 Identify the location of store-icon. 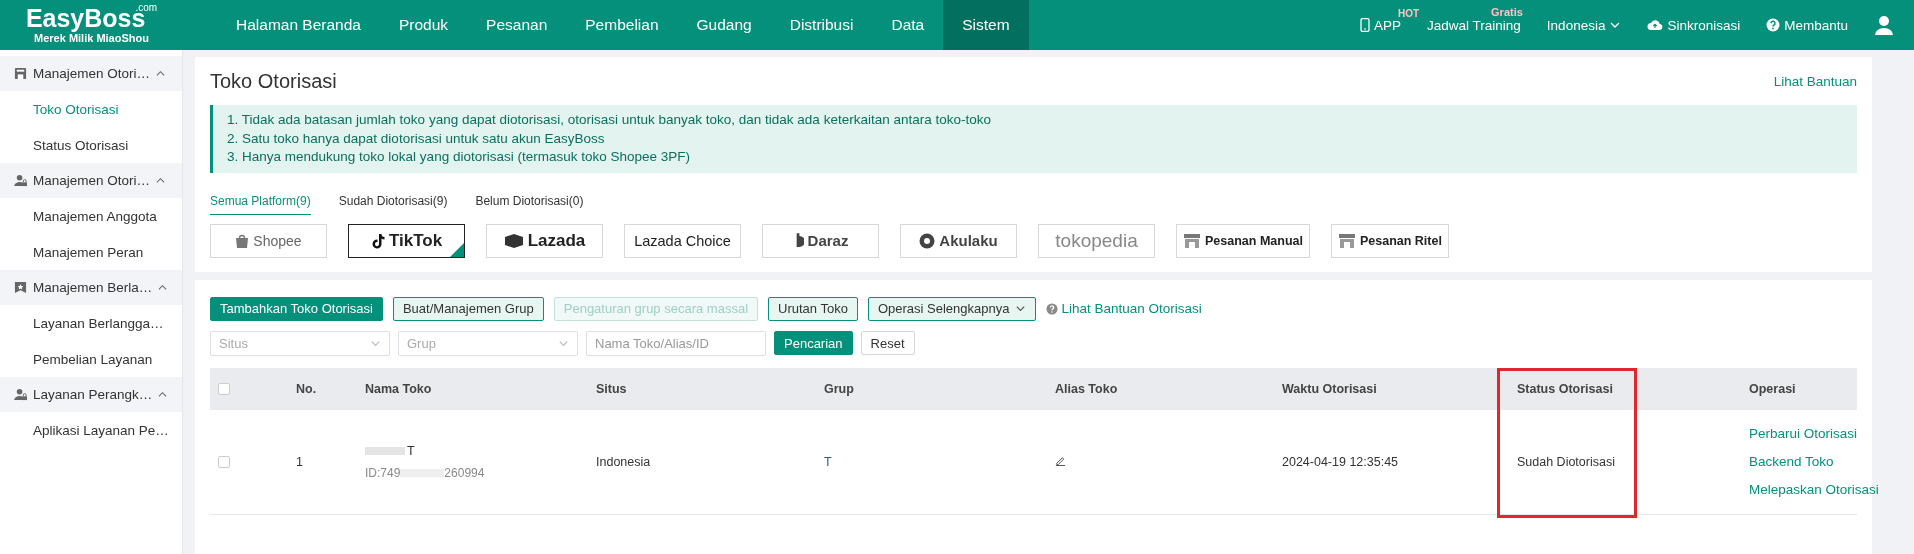
(20, 73).